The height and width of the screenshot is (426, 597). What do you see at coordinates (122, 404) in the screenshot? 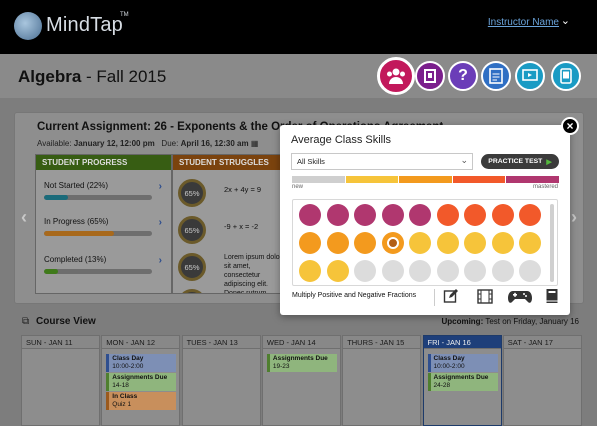
I see `event-subtitle: Quiz 1` at bounding box center [122, 404].